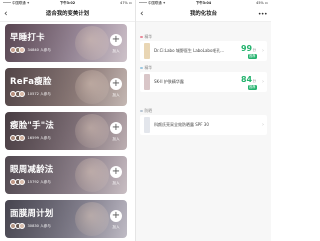  What do you see at coordinates (248, 48) in the screenshot?
I see `product-score: 99分` at bounding box center [248, 48].